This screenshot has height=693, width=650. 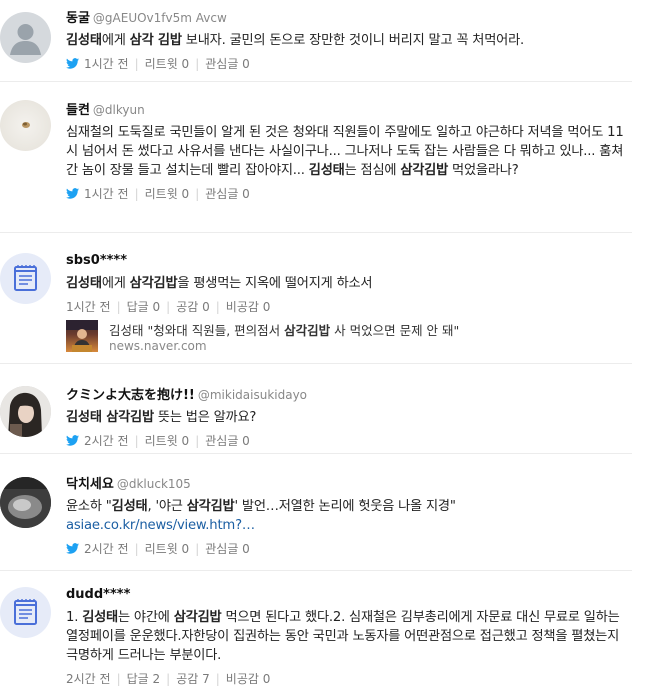 I want to click on author-handle: @gAEUOv1fv5m Avcw, so click(x=160, y=18).